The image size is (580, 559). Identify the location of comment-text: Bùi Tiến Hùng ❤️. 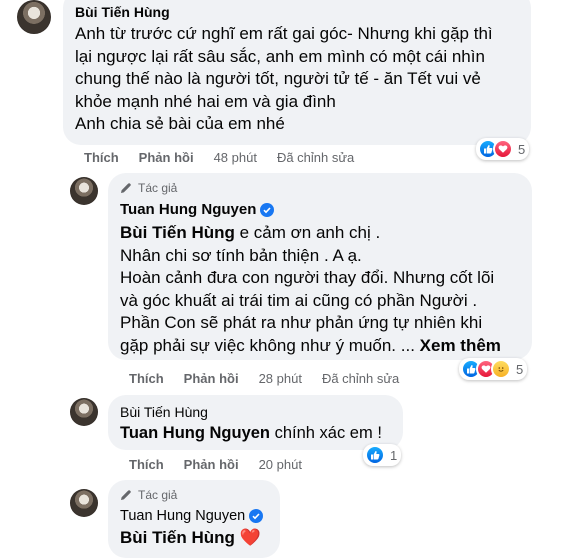
(194, 538).